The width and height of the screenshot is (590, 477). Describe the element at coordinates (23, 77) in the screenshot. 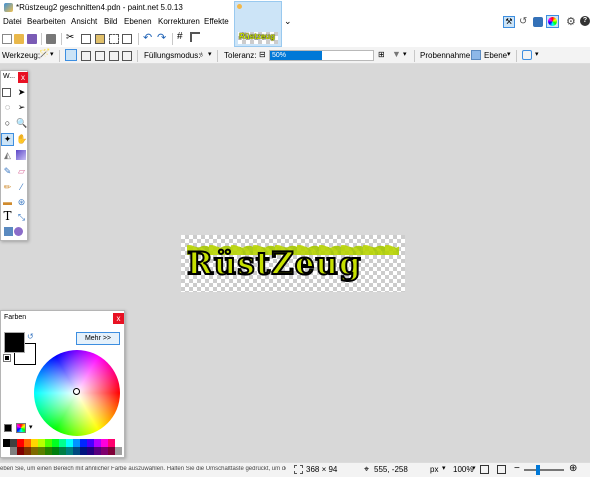

I see `tools-window-close-button: x` at that location.